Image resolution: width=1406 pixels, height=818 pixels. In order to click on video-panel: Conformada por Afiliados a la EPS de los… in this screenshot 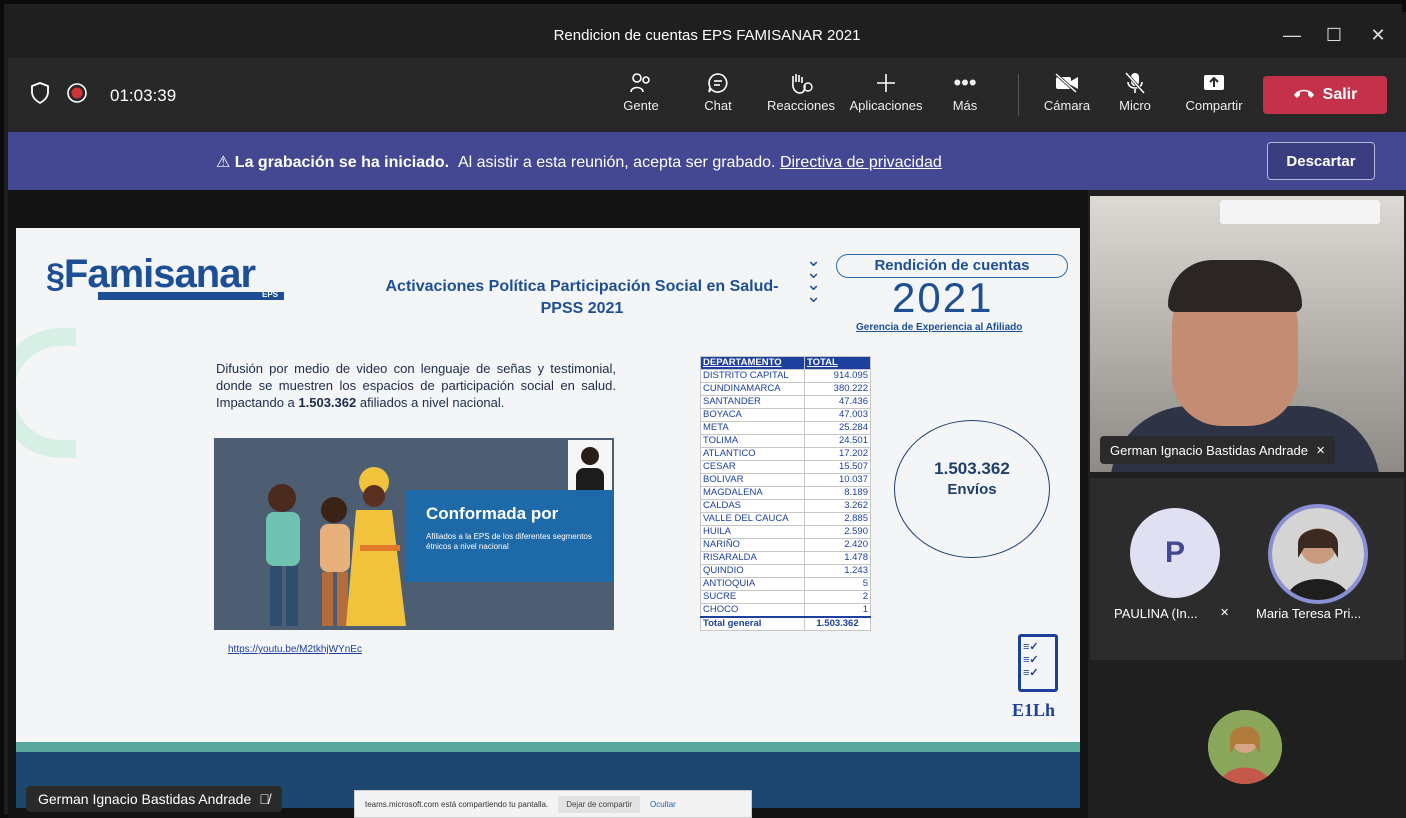, I will do `click(510, 536)`.